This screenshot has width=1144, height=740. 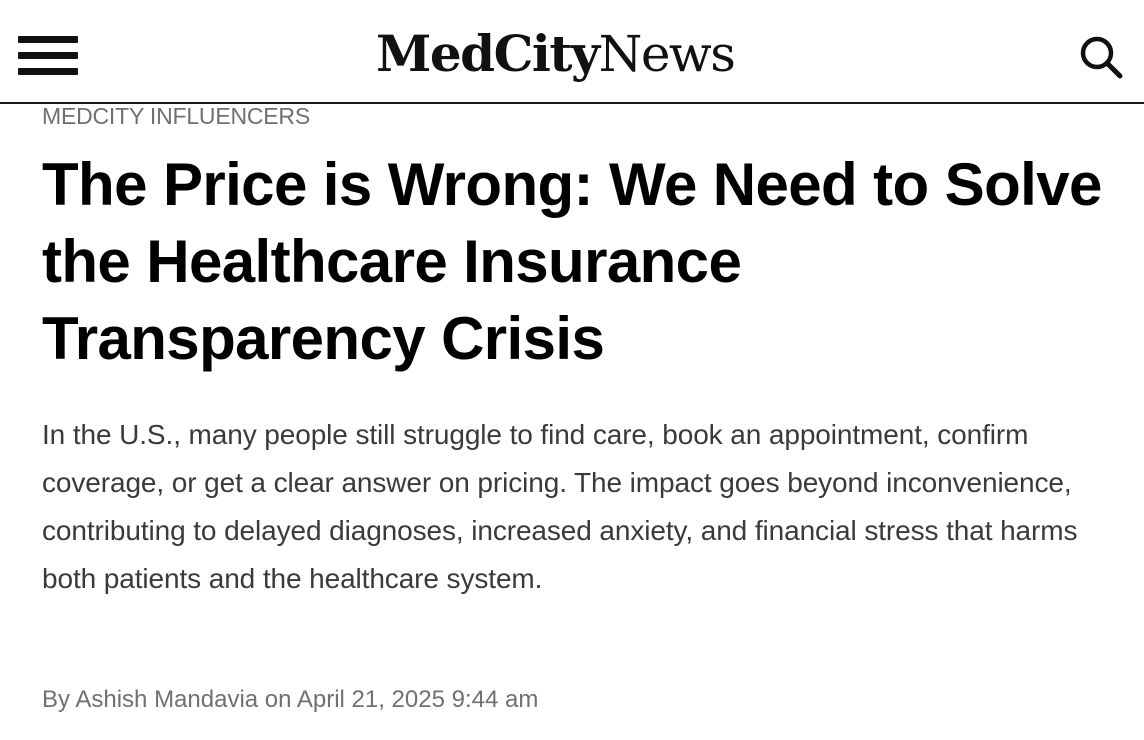 I want to click on site-header: MedCityNews, so click(x=572, y=52).